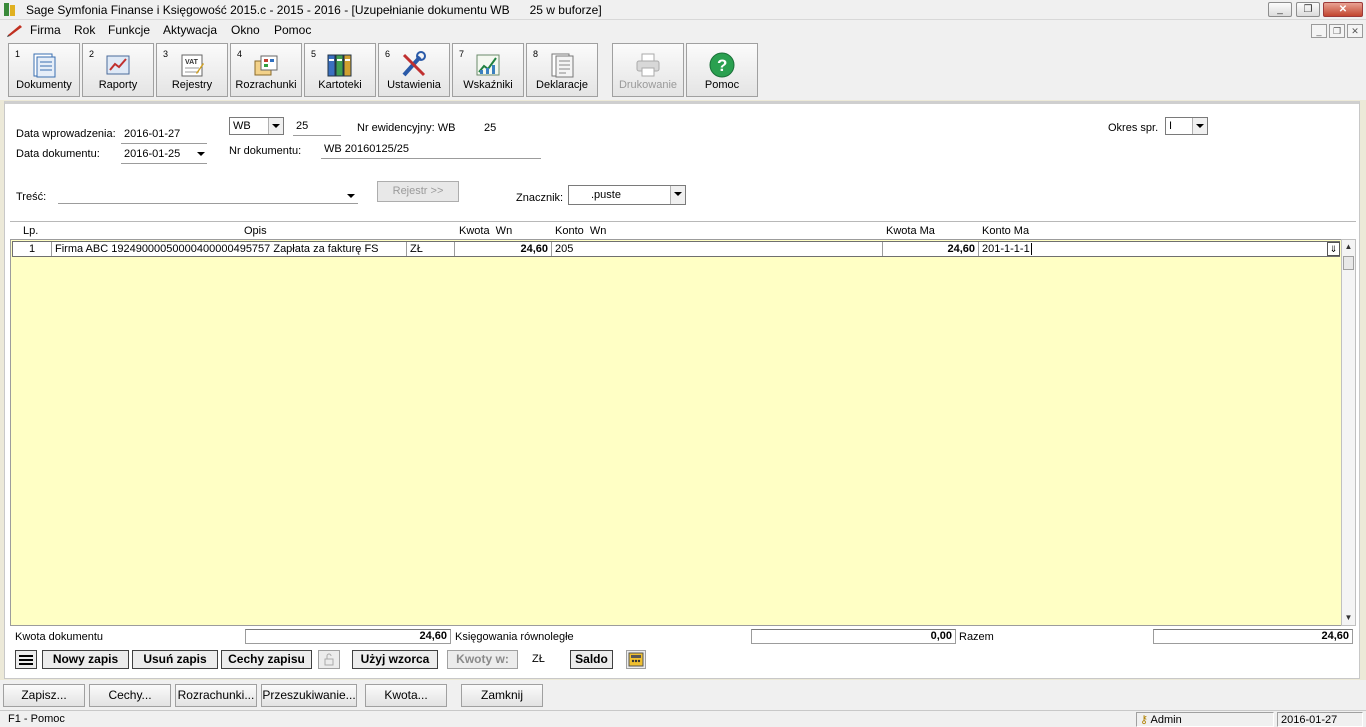 The height and width of the screenshot is (727, 1366). What do you see at coordinates (317, 128) in the screenshot?
I see `document-number-field: 25` at bounding box center [317, 128].